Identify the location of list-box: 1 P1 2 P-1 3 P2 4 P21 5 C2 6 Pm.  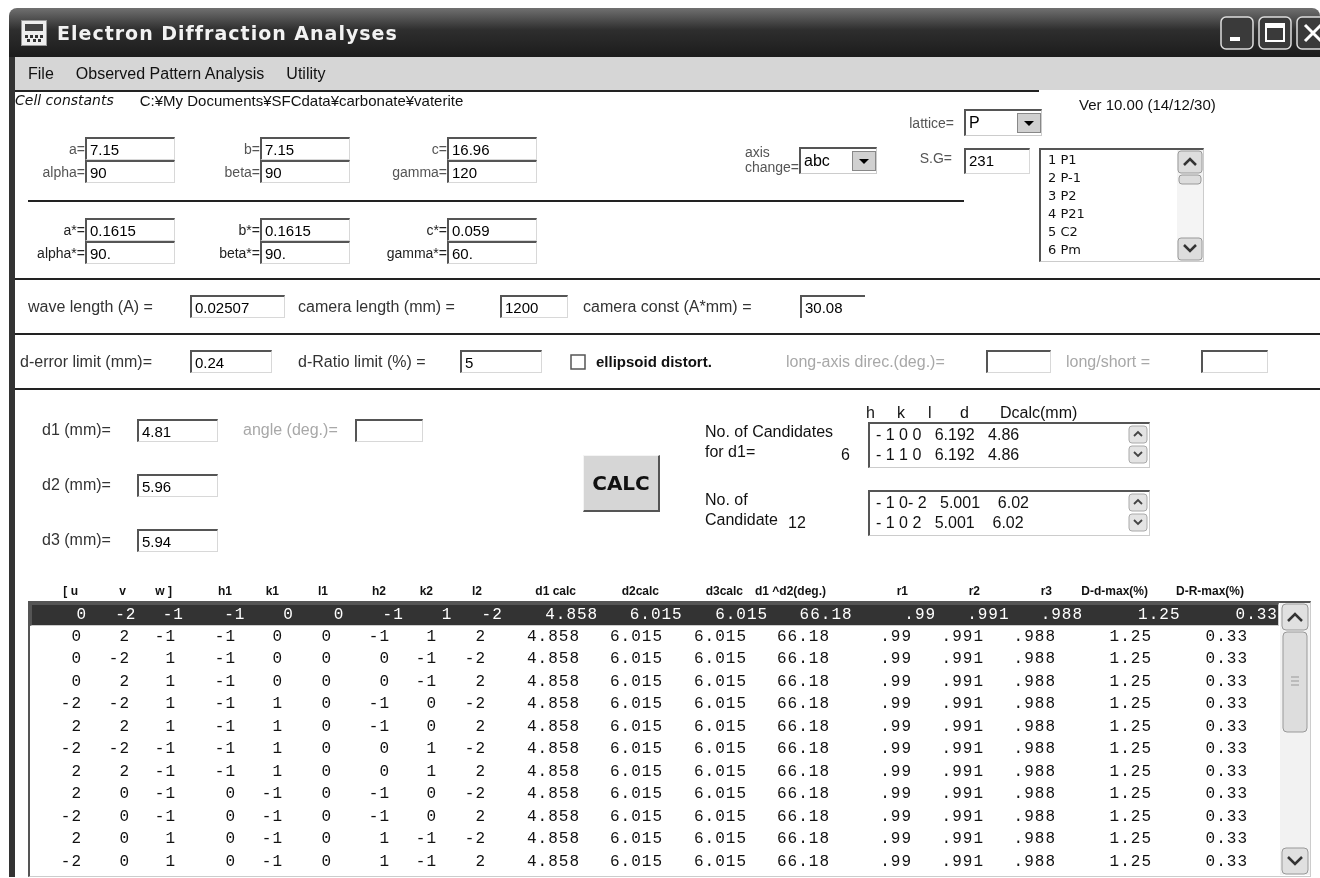
(1121, 205).